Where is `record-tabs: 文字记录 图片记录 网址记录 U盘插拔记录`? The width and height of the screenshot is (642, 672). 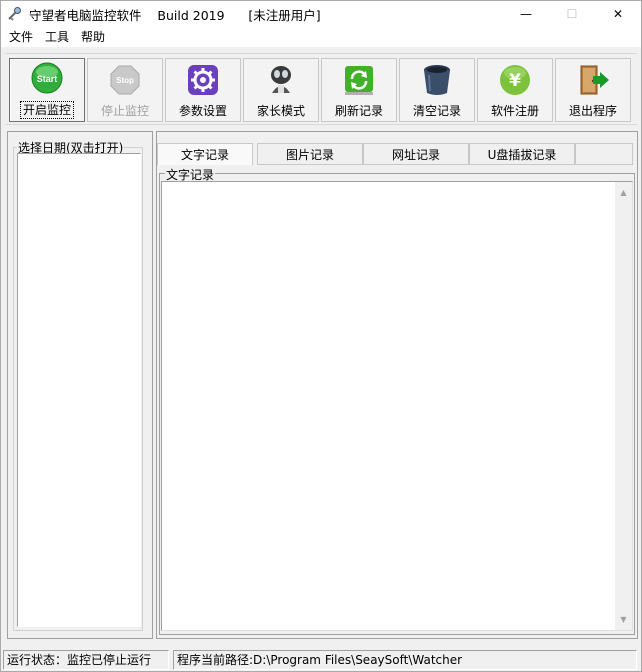
record-tabs: 文字记录 图片记录 网址记录 U盘插拔记录 is located at coordinates (396, 154).